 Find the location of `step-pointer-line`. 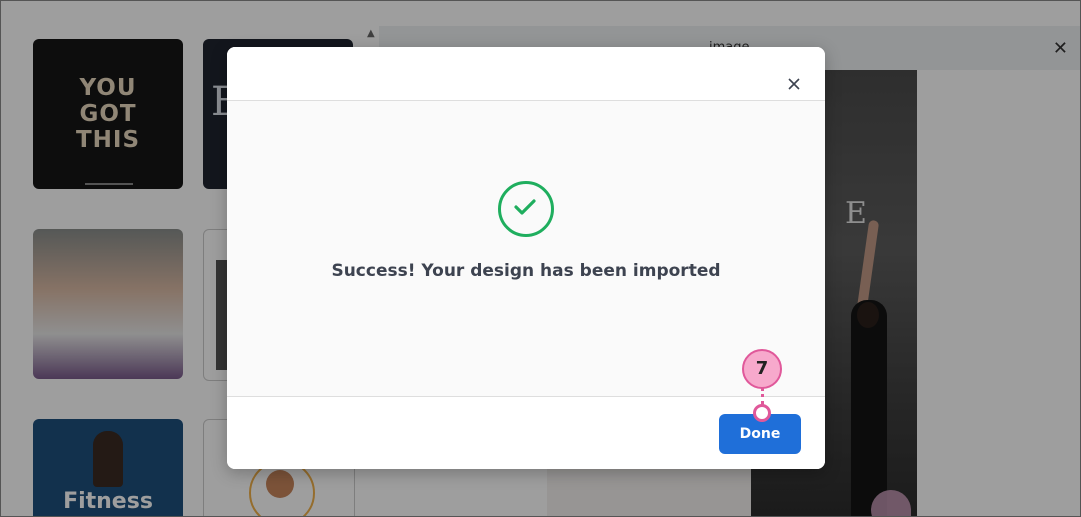

step-pointer-line is located at coordinates (762, 396).